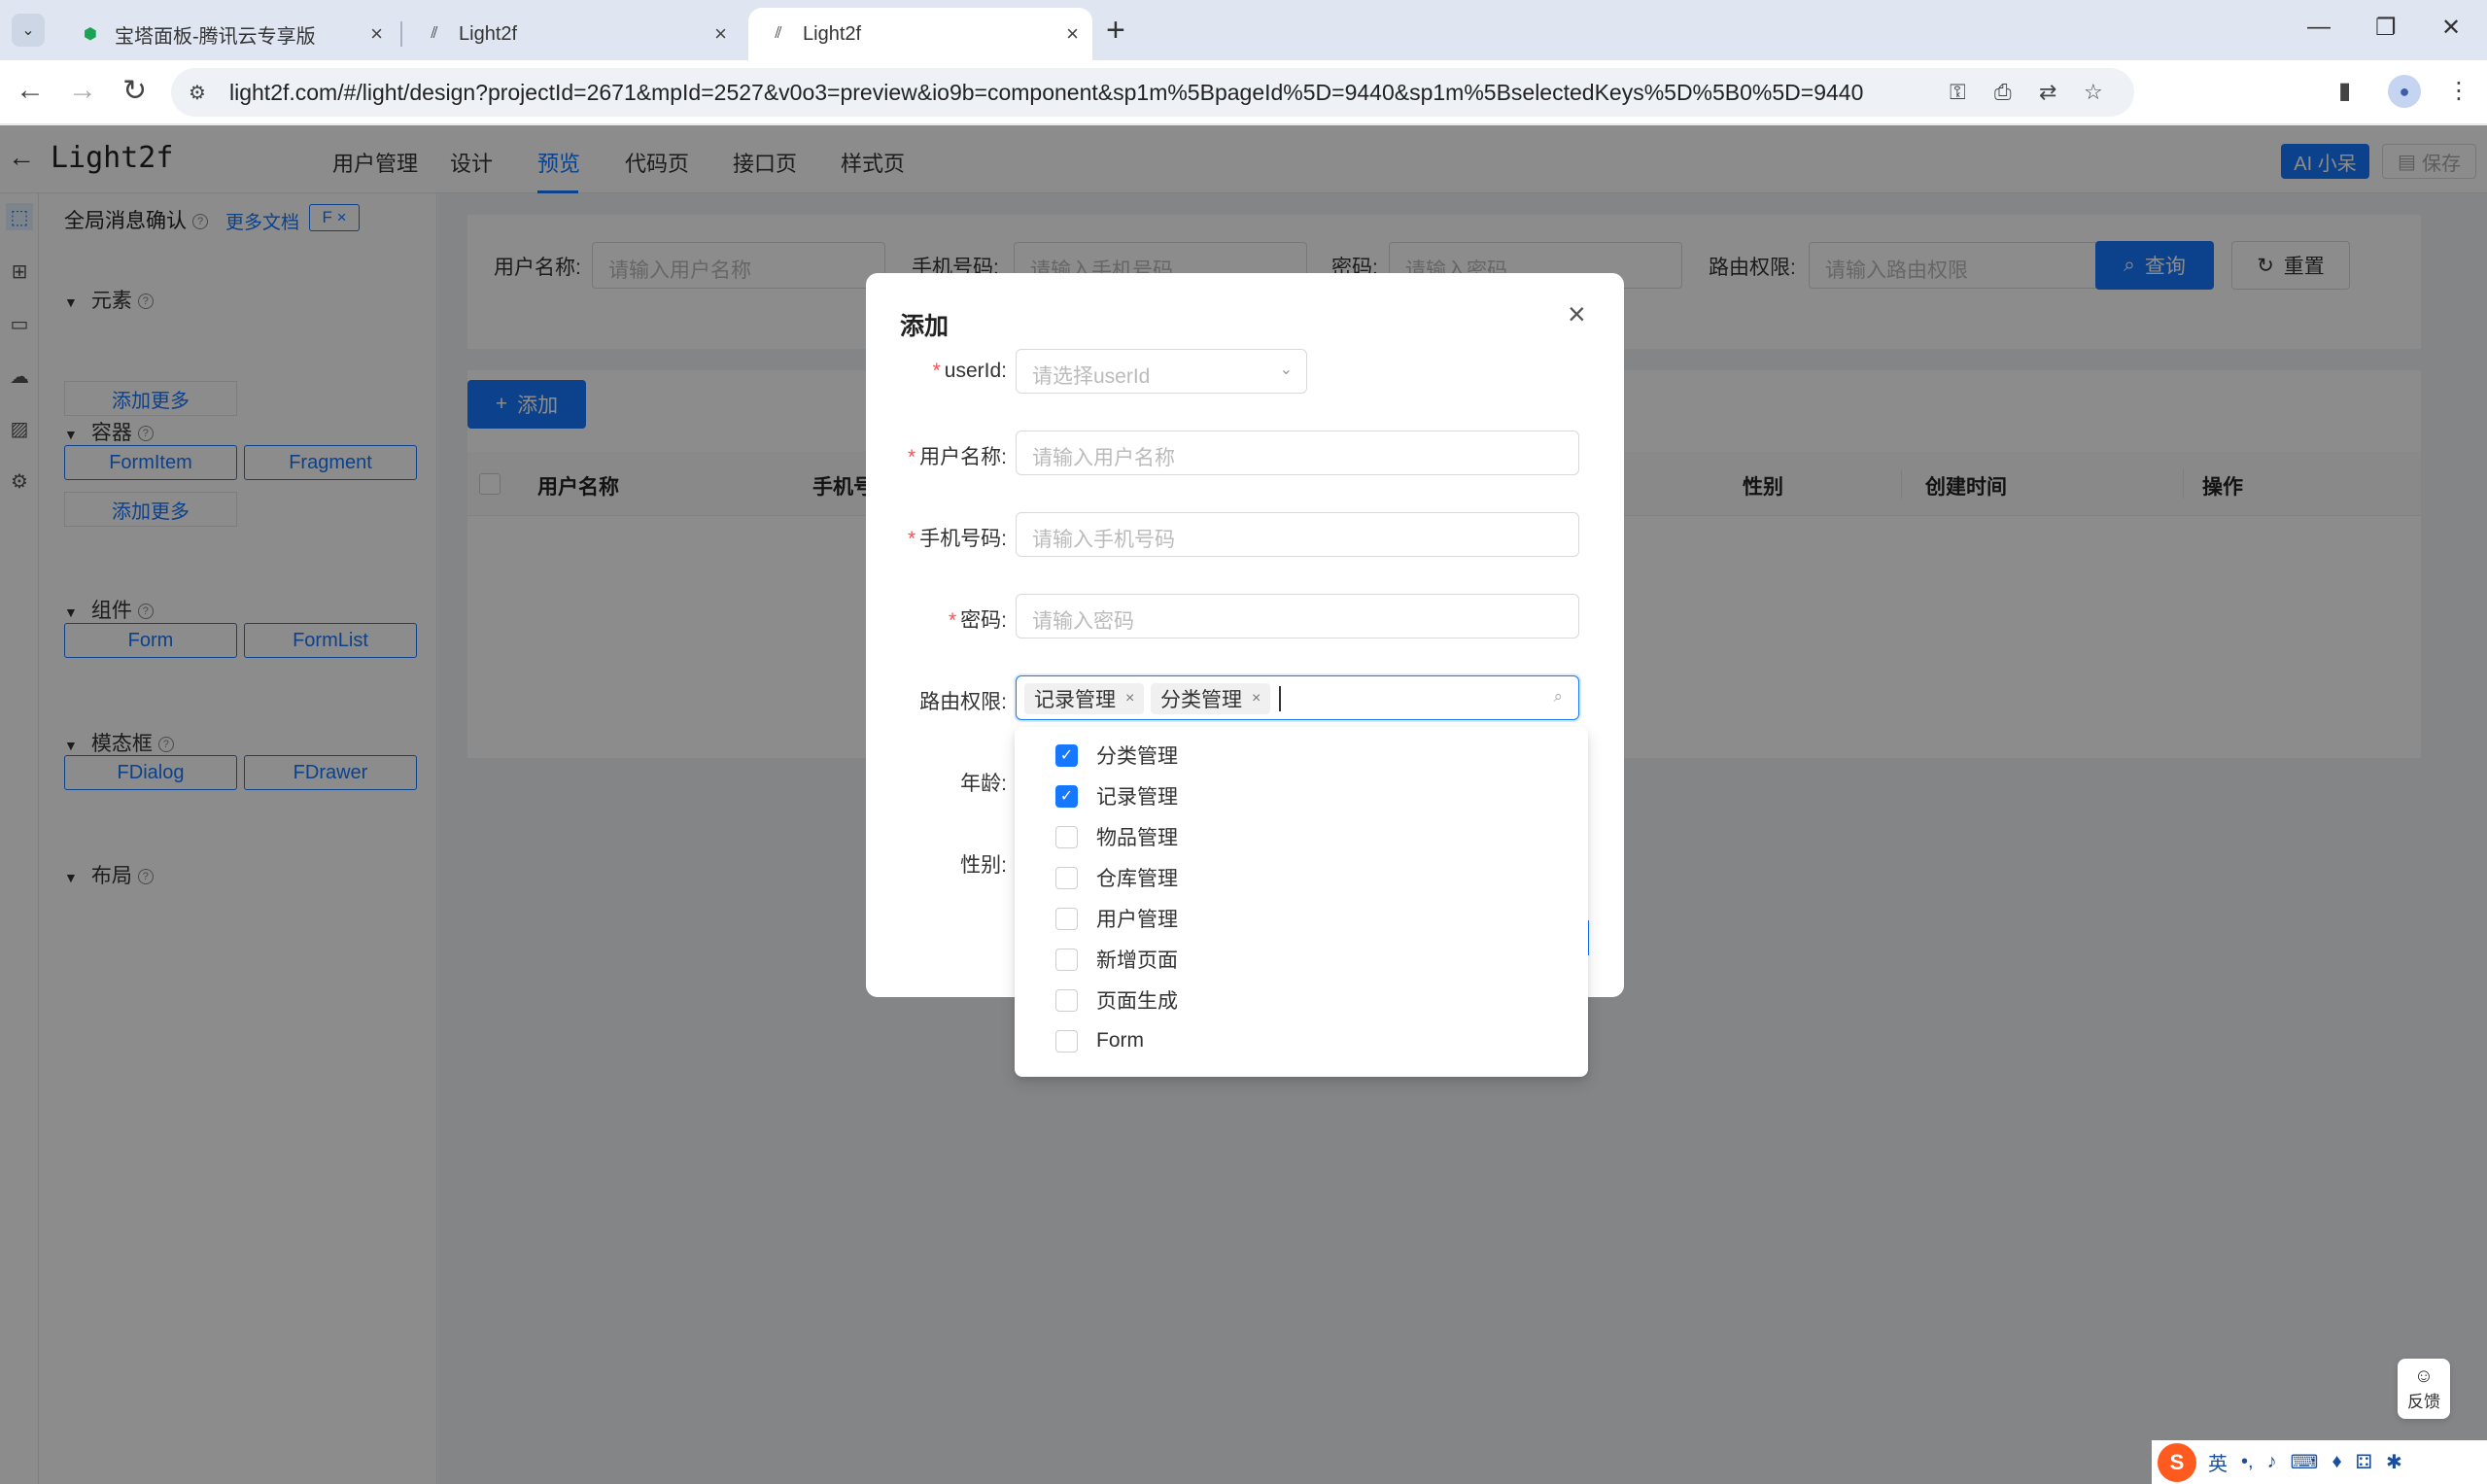 This screenshot has height=1484, width=2487. Describe the element at coordinates (215, 36) in the screenshot. I see `tab-title: 宝塔面板-腾讯云专享版` at that location.